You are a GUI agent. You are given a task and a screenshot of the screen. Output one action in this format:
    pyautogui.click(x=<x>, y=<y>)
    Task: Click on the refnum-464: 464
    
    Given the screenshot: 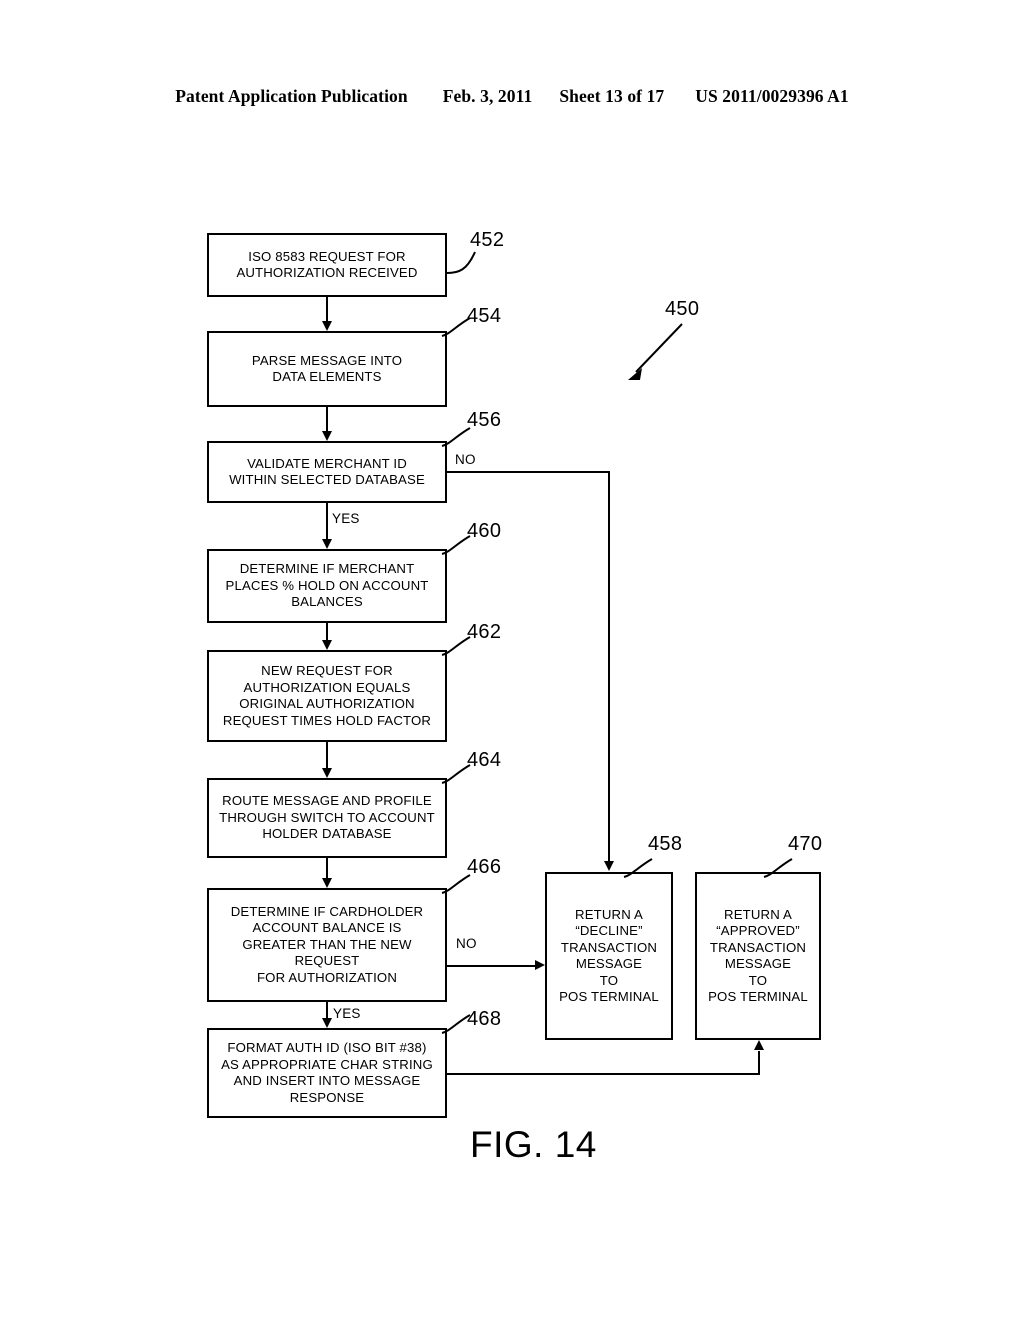 What is the action you would take?
    pyautogui.click(x=484, y=760)
    